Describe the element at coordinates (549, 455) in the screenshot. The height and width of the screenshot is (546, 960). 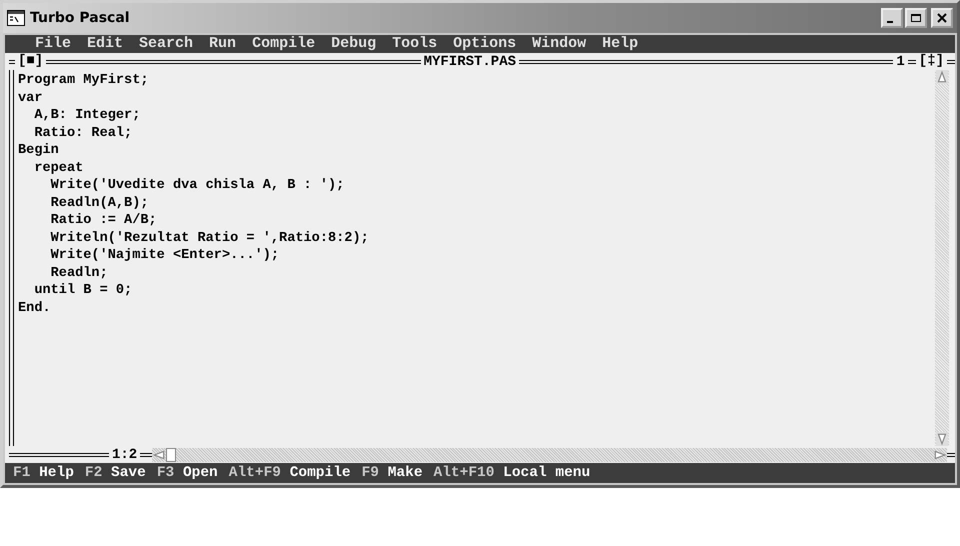
I see `horizontal-scrollbar` at that location.